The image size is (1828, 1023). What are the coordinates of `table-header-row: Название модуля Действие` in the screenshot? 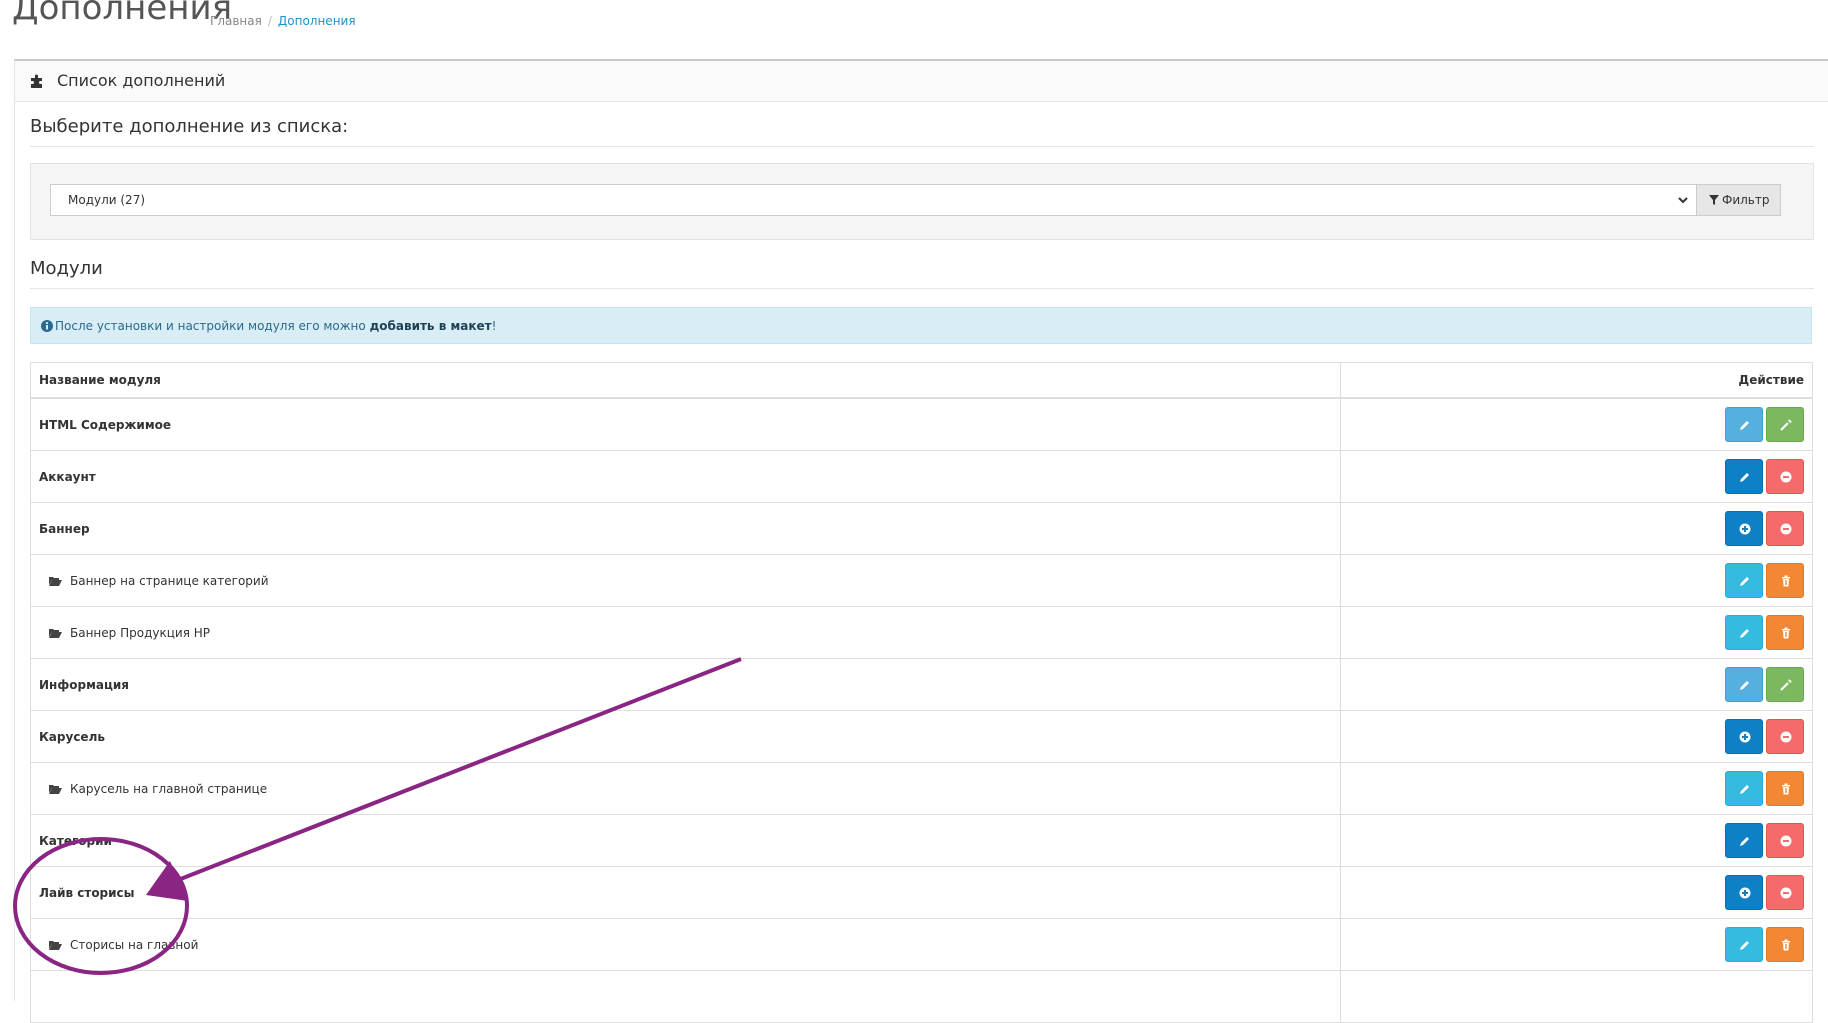 It's located at (921, 380).